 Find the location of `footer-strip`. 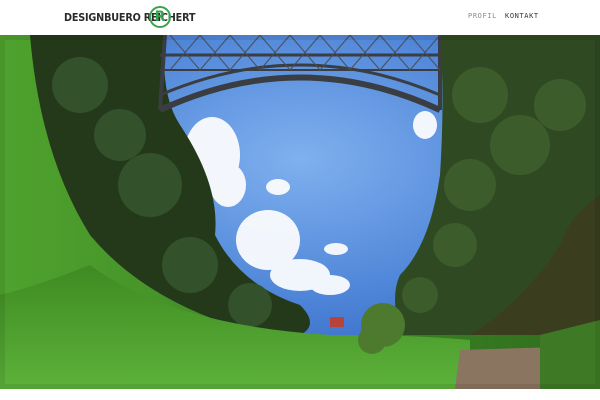

footer-strip is located at coordinates (300, 394).